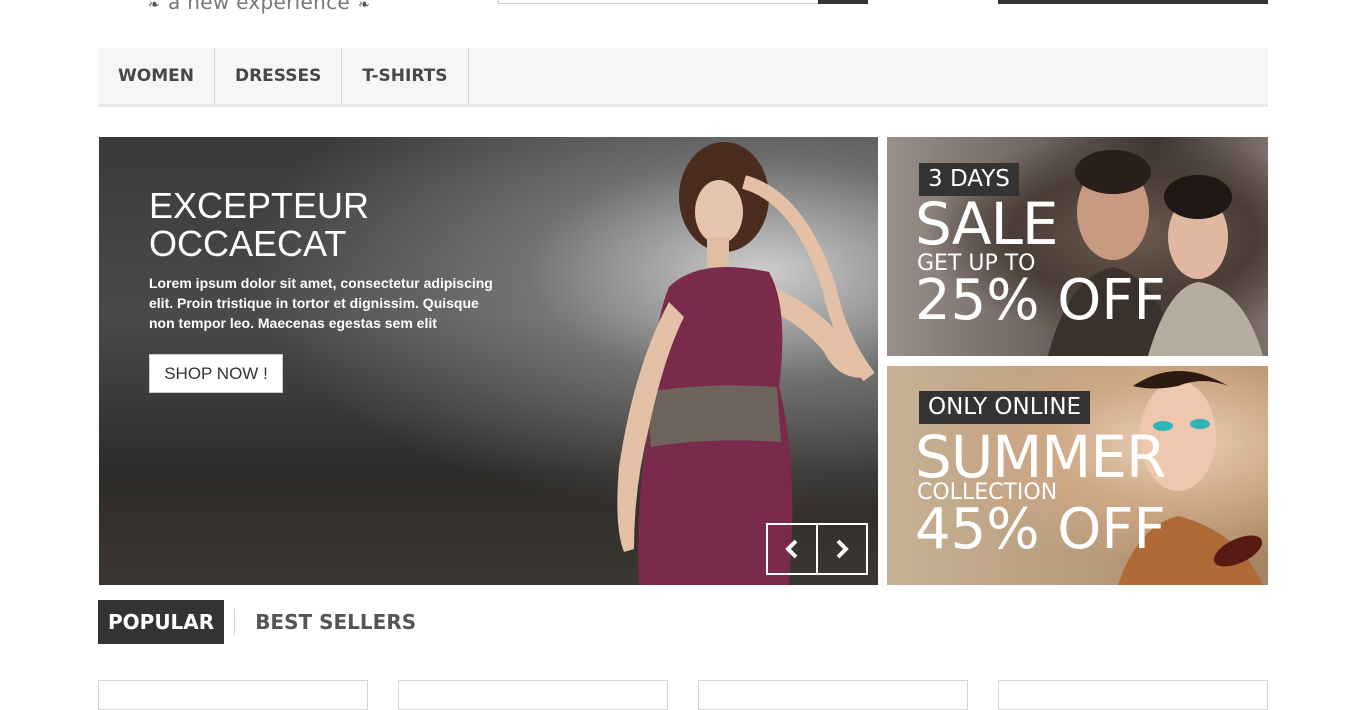 The height and width of the screenshot is (710, 1366). What do you see at coordinates (1133, 2) in the screenshot?
I see `cart-button` at bounding box center [1133, 2].